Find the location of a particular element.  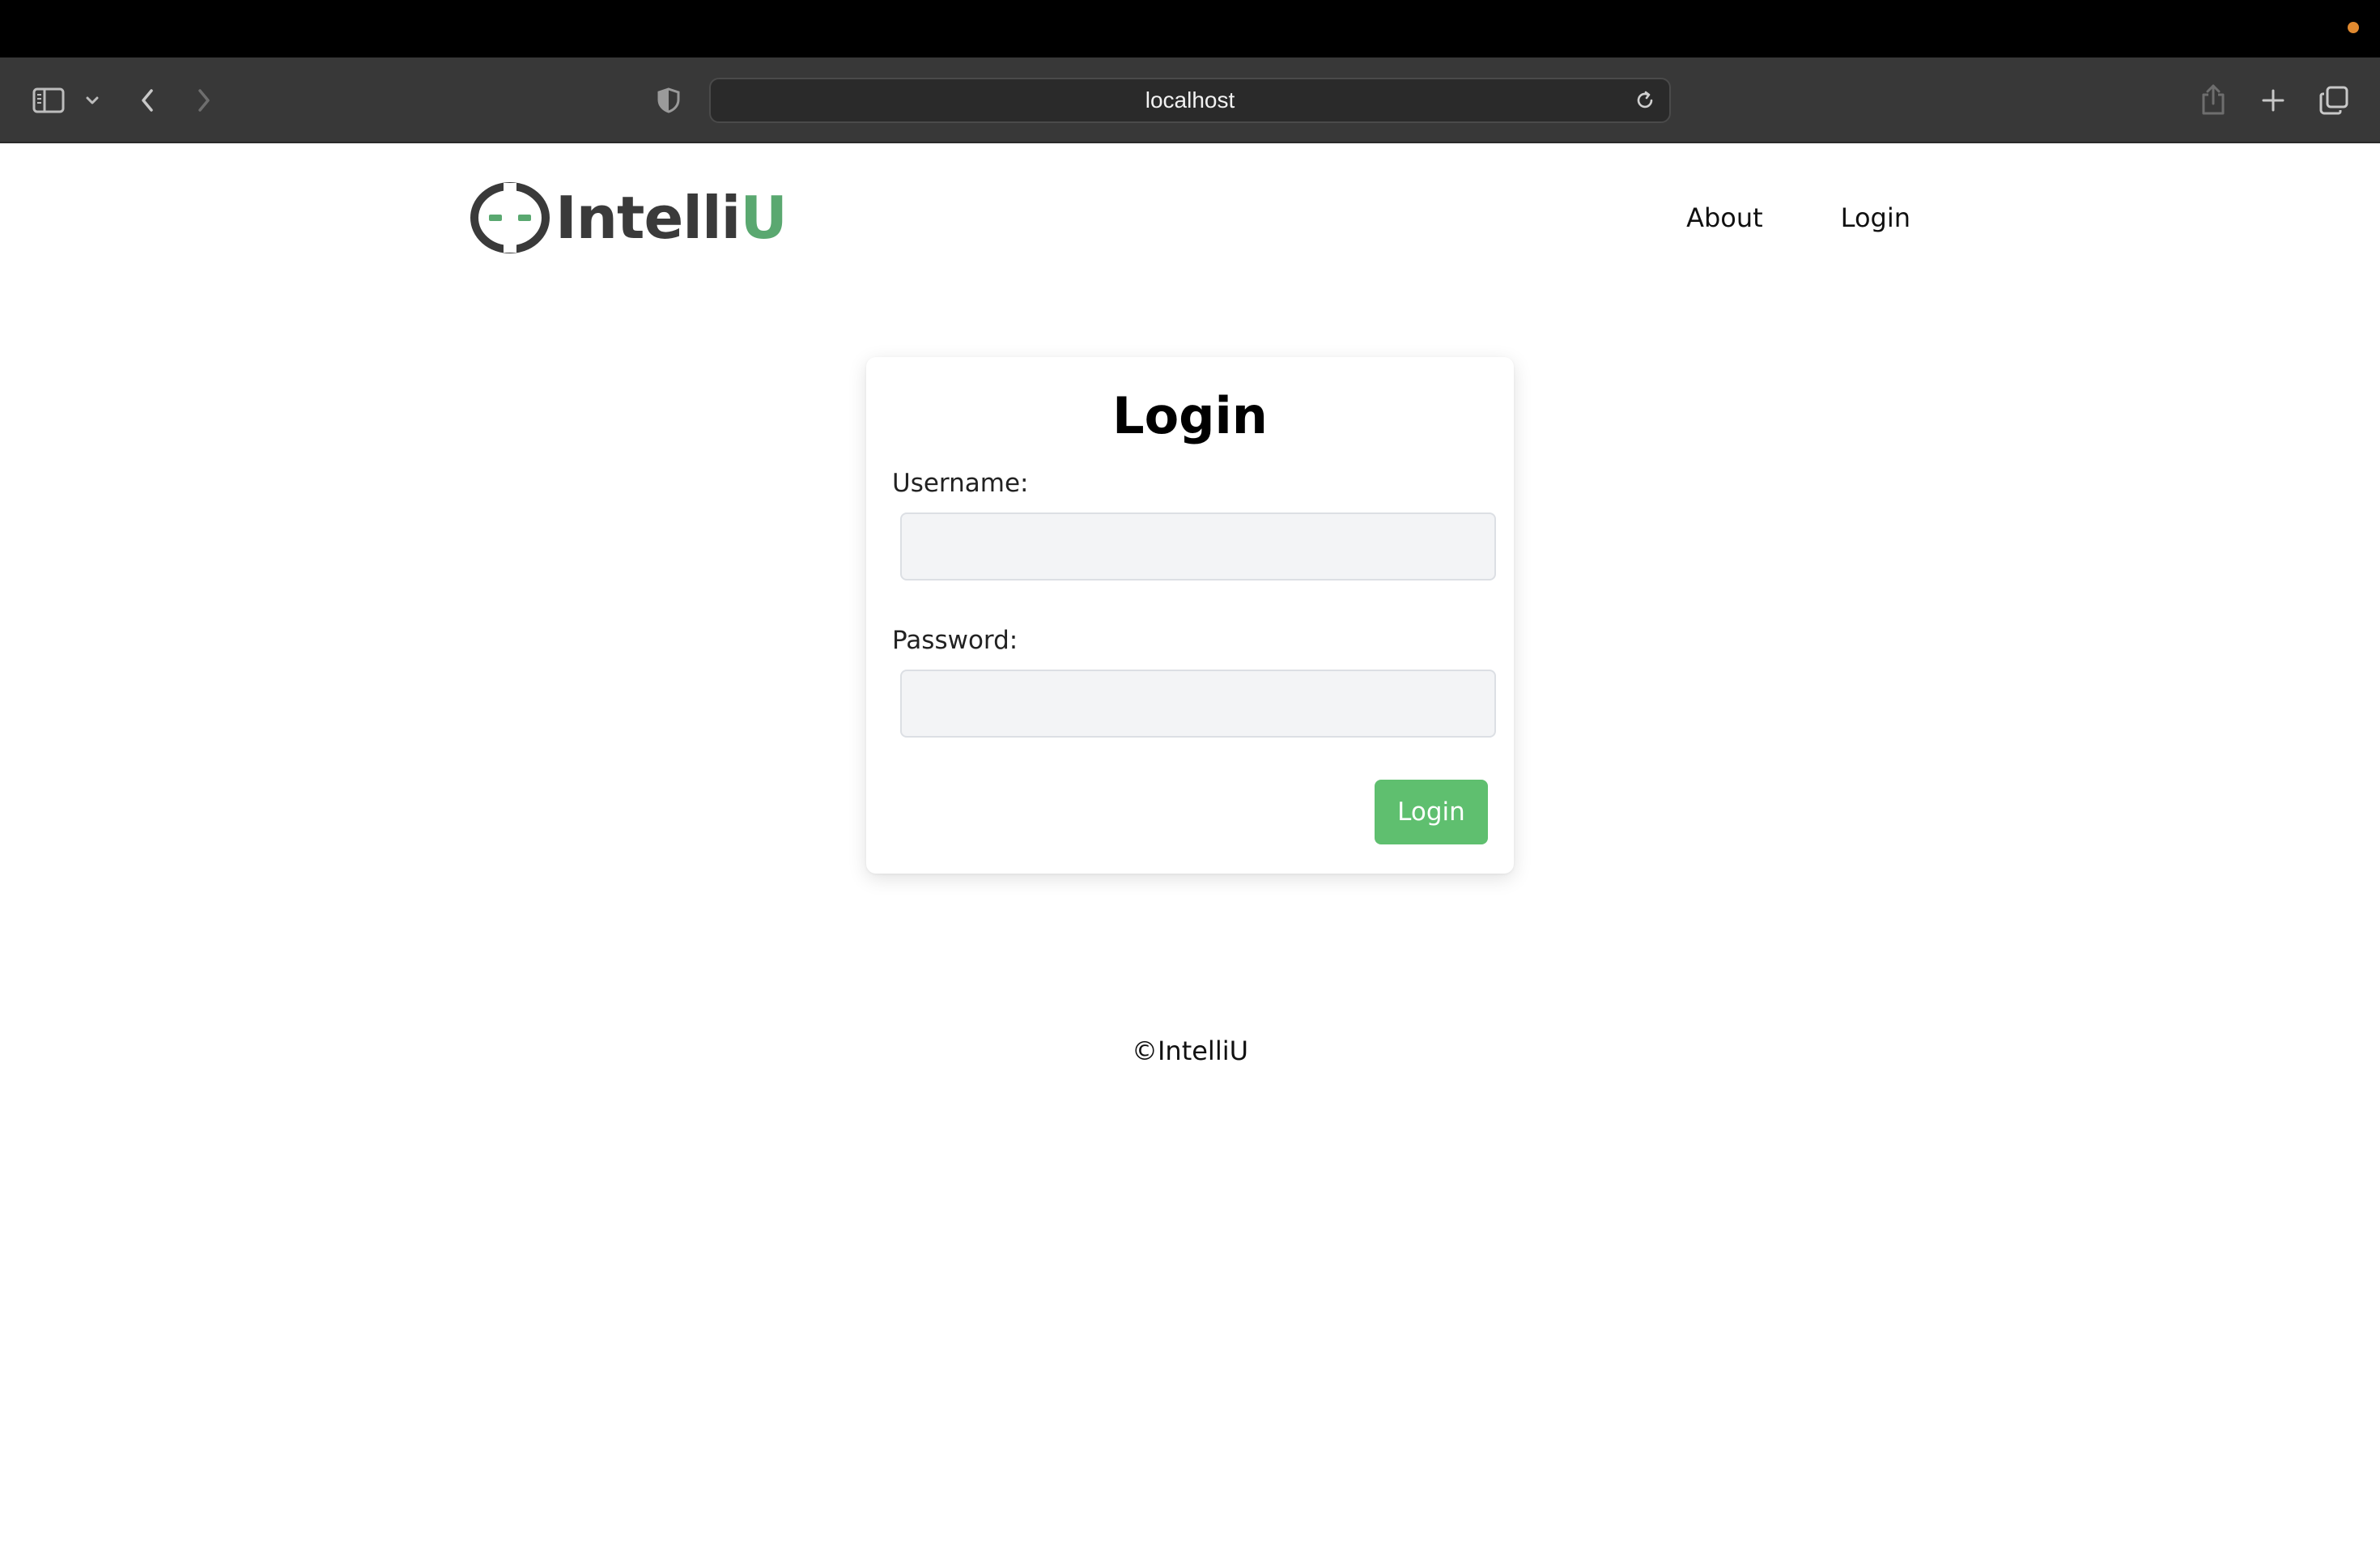

main-nav: About Login is located at coordinates (1759, 218).